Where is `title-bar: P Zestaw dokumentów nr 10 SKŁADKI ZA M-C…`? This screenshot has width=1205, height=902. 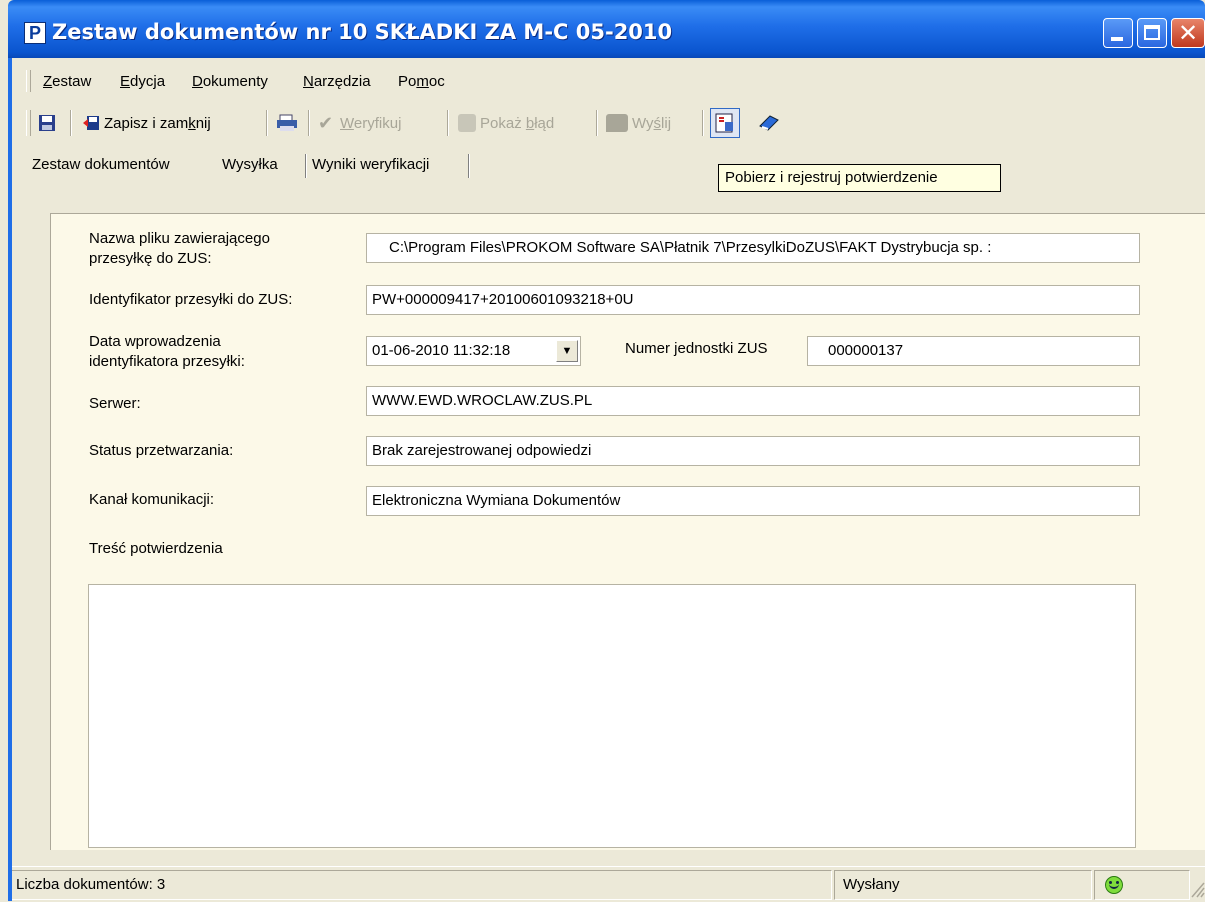 title-bar: P Zestaw dokumentów nr 10 SKŁADKI ZA M-C… is located at coordinates (606, 29).